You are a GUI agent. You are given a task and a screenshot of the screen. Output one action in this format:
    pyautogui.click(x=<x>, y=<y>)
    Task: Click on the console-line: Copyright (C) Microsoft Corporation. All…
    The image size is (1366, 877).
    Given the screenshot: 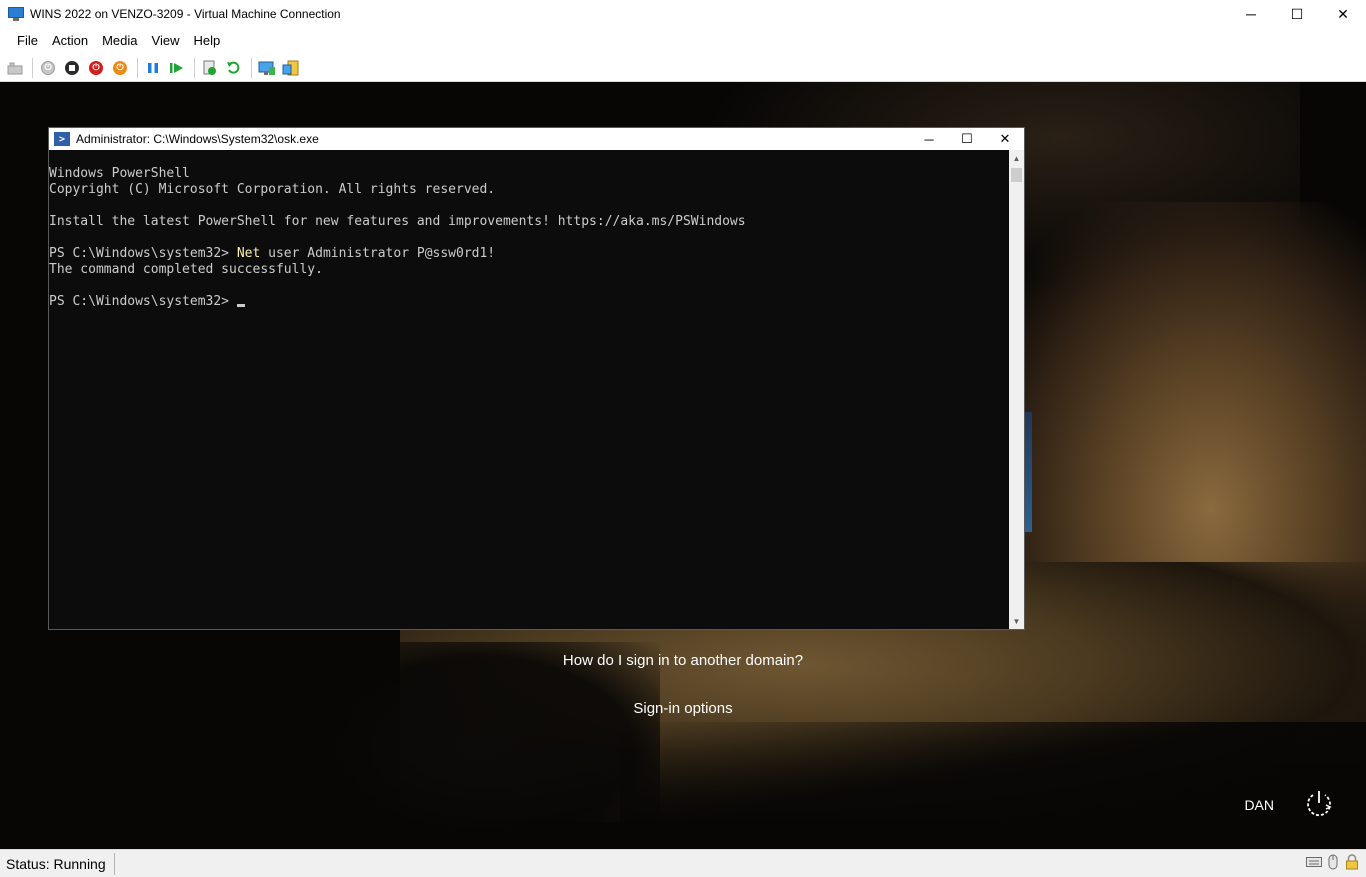 What is the action you would take?
    pyautogui.click(x=272, y=189)
    